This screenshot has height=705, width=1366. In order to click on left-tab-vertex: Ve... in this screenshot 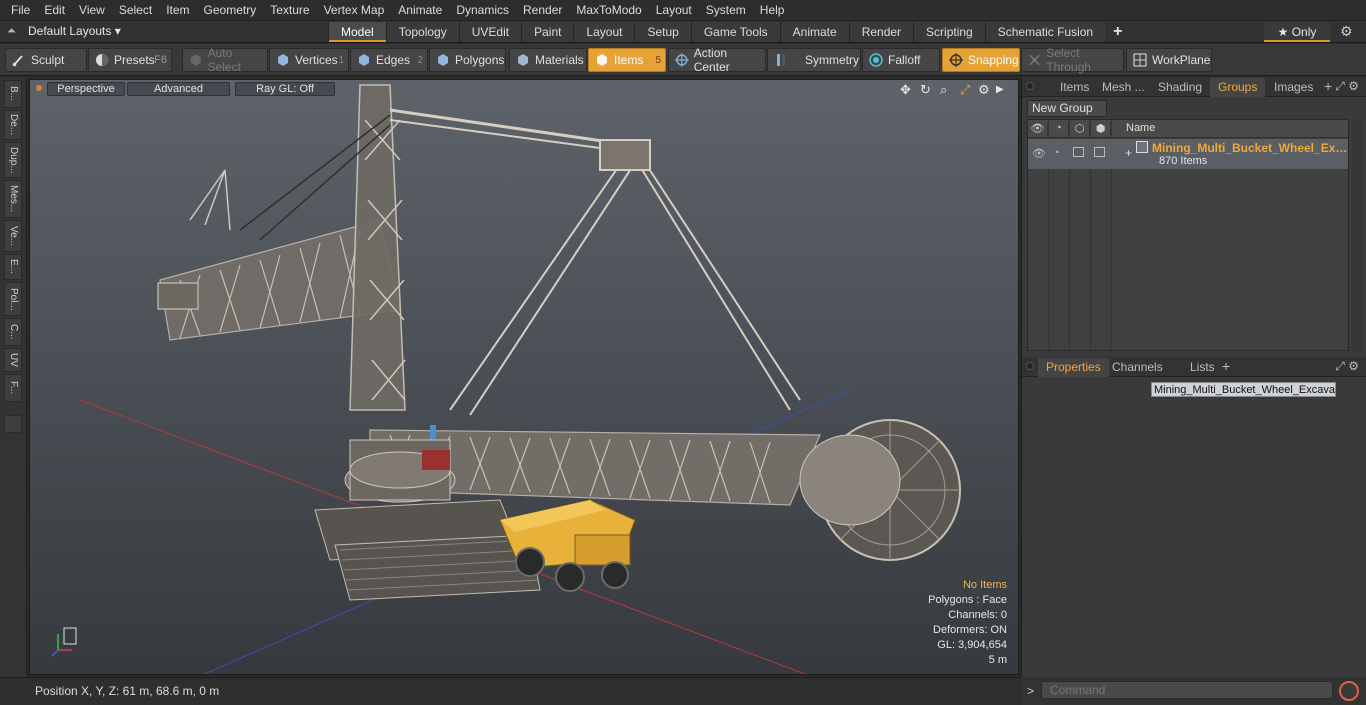, I will do `click(13, 236)`.